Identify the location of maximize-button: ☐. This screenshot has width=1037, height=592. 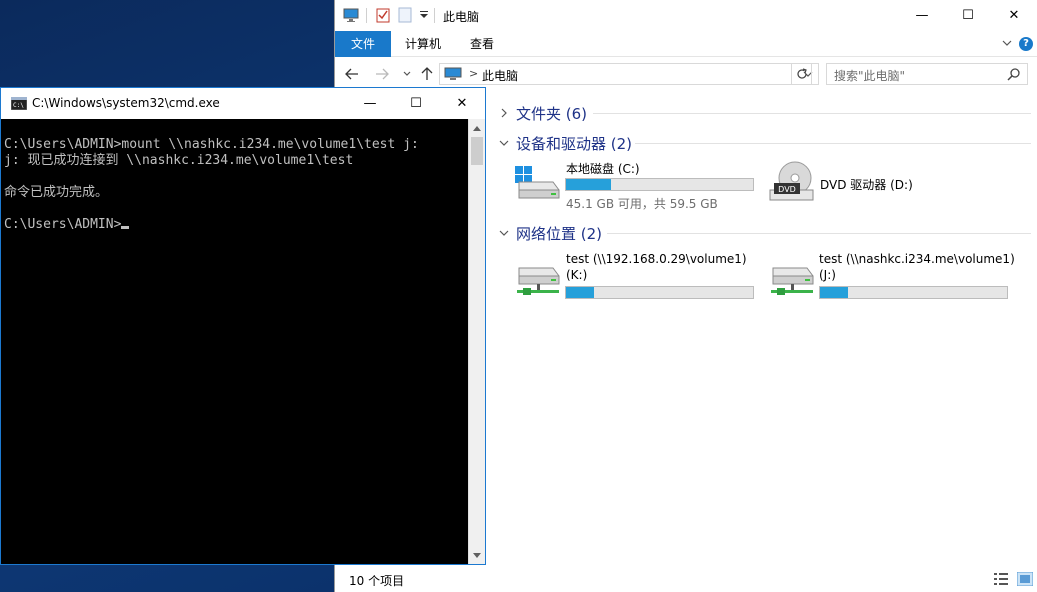
(968, 15).